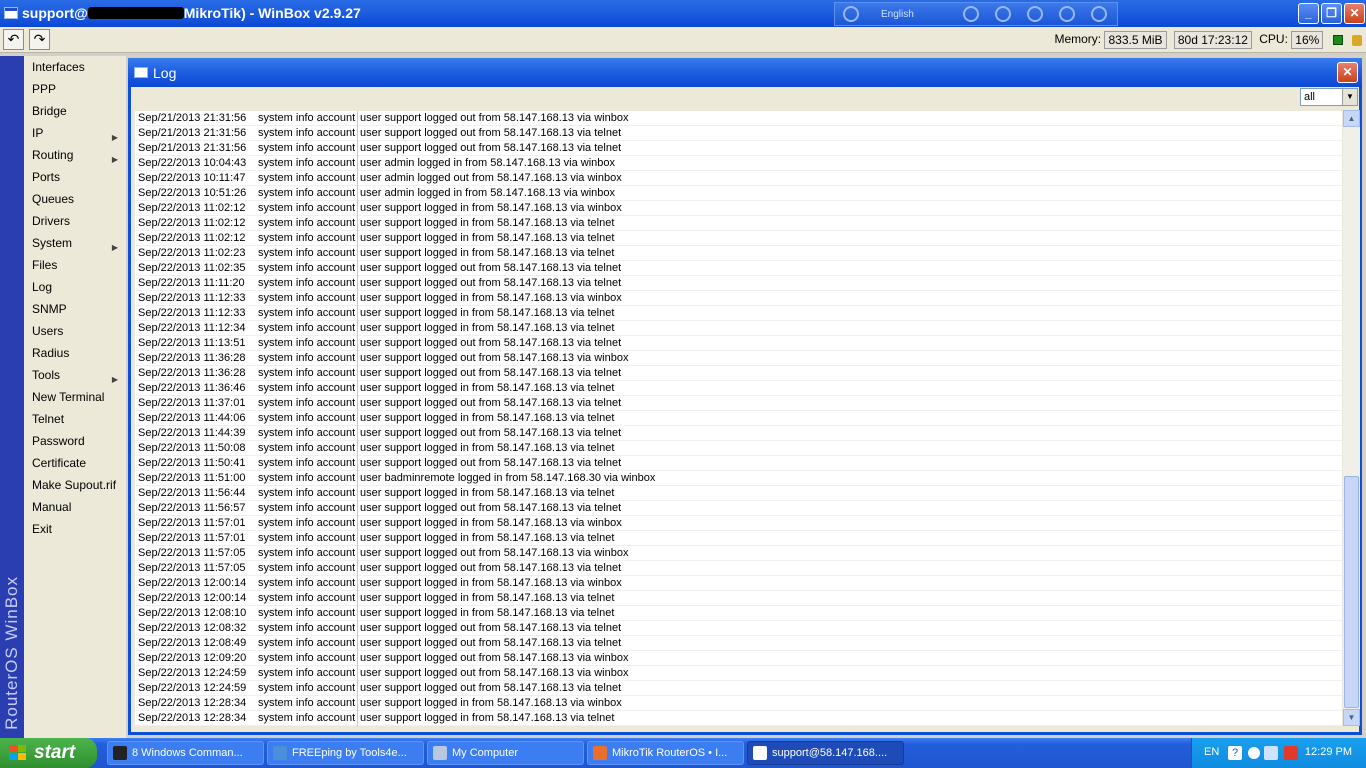 The image size is (1366, 768). I want to click on tray-app-icon, so click(1291, 753).